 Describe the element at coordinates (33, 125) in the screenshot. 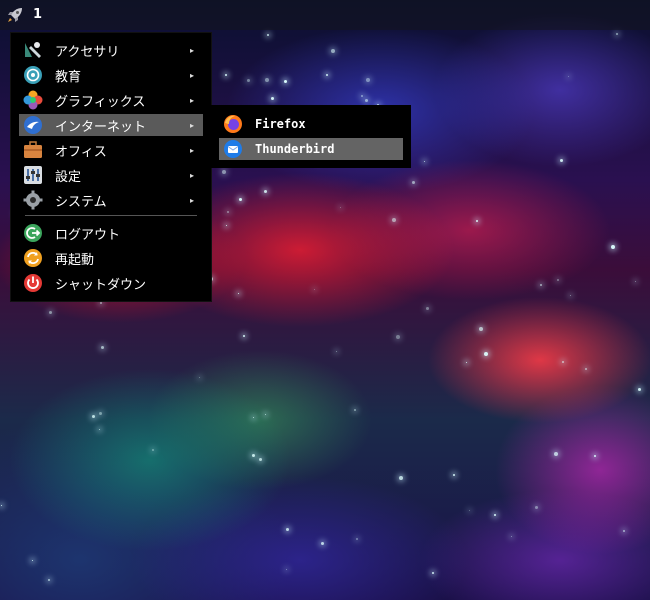

I see `internet-icon` at that location.